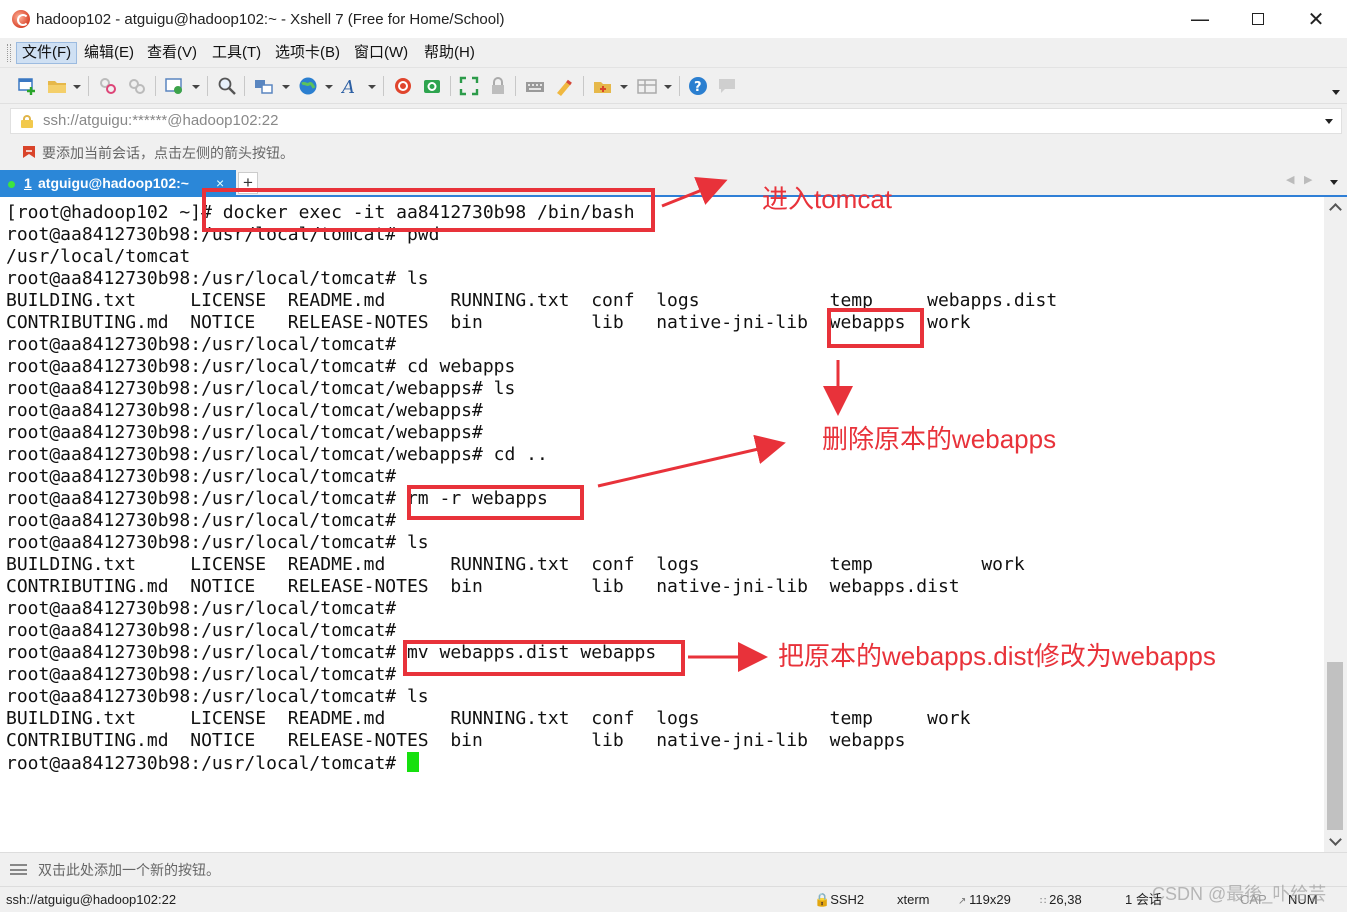 The height and width of the screenshot is (912, 1347). What do you see at coordinates (348, 86) in the screenshot?
I see `svg-text: A` at bounding box center [348, 86].